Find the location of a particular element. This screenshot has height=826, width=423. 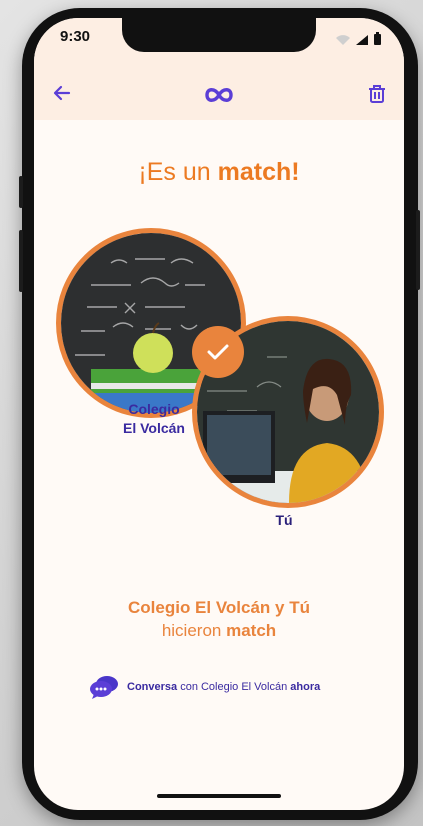

chat-text-bold1: Conversa is located at coordinates (152, 687).